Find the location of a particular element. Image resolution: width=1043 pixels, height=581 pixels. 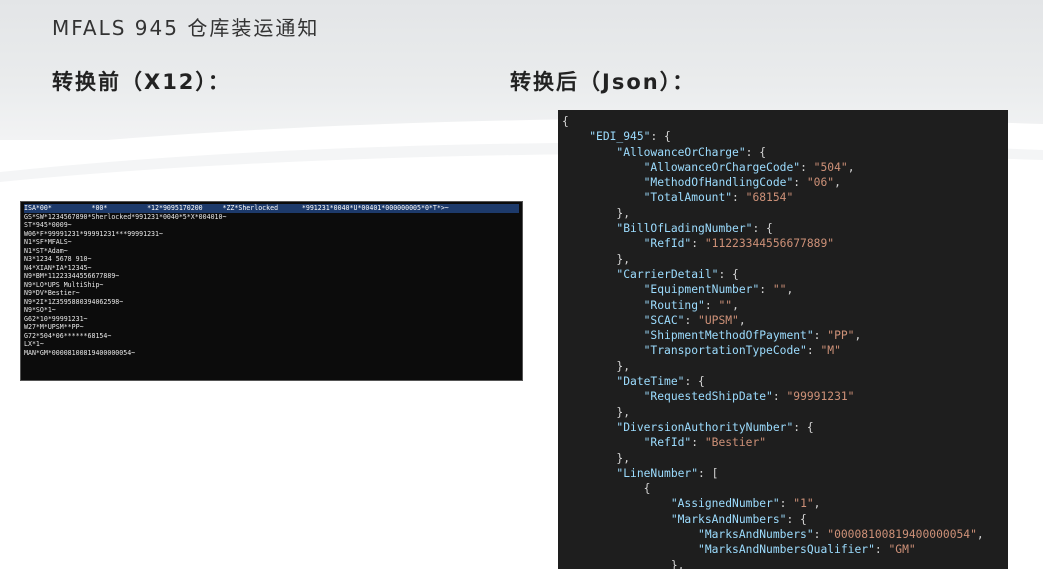

json-key: "CarrierDetail" is located at coordinates (667, 274).